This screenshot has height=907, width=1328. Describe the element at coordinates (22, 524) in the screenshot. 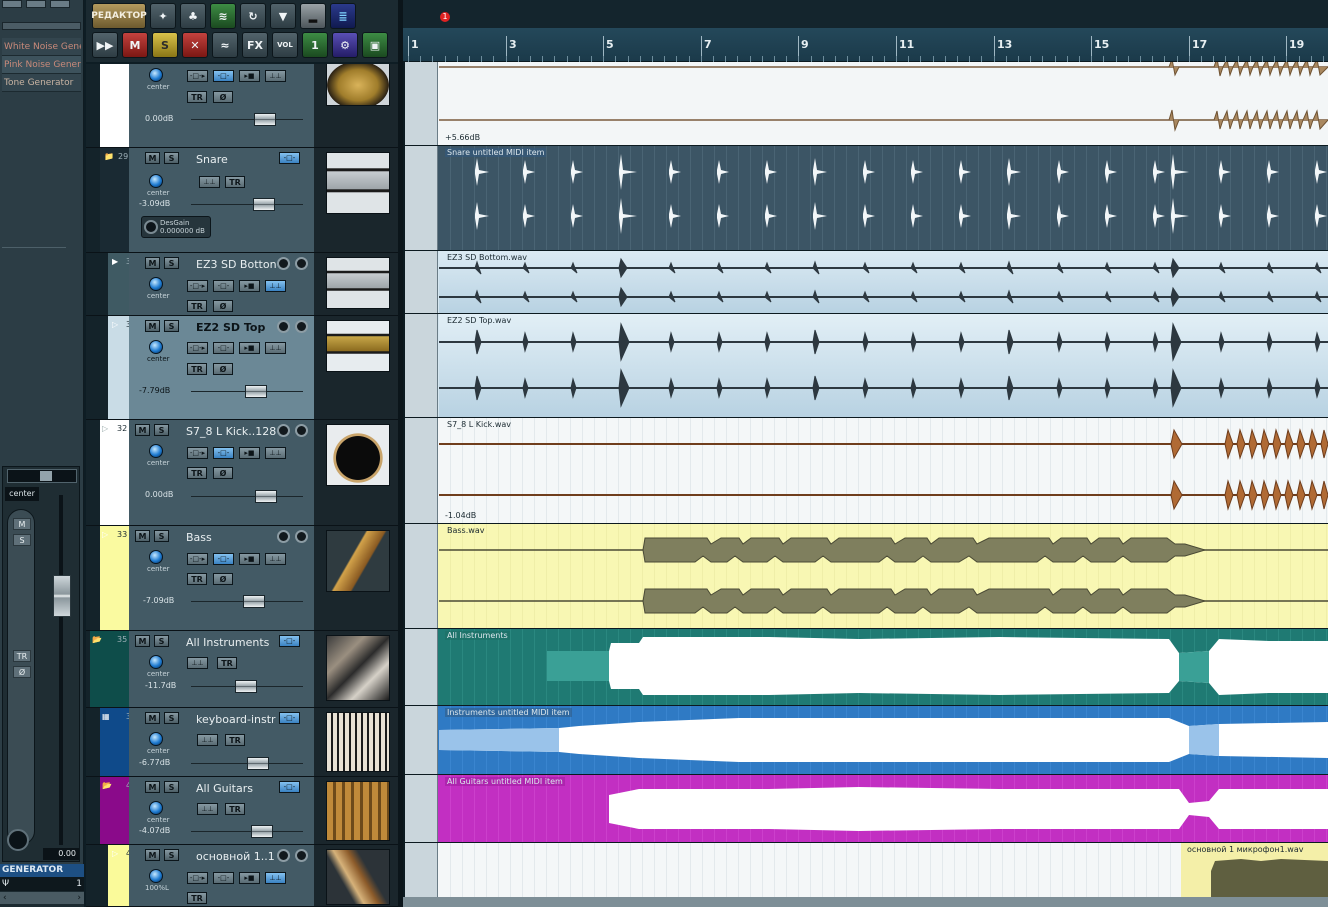

I see `strip-mute-button: M` at that location.